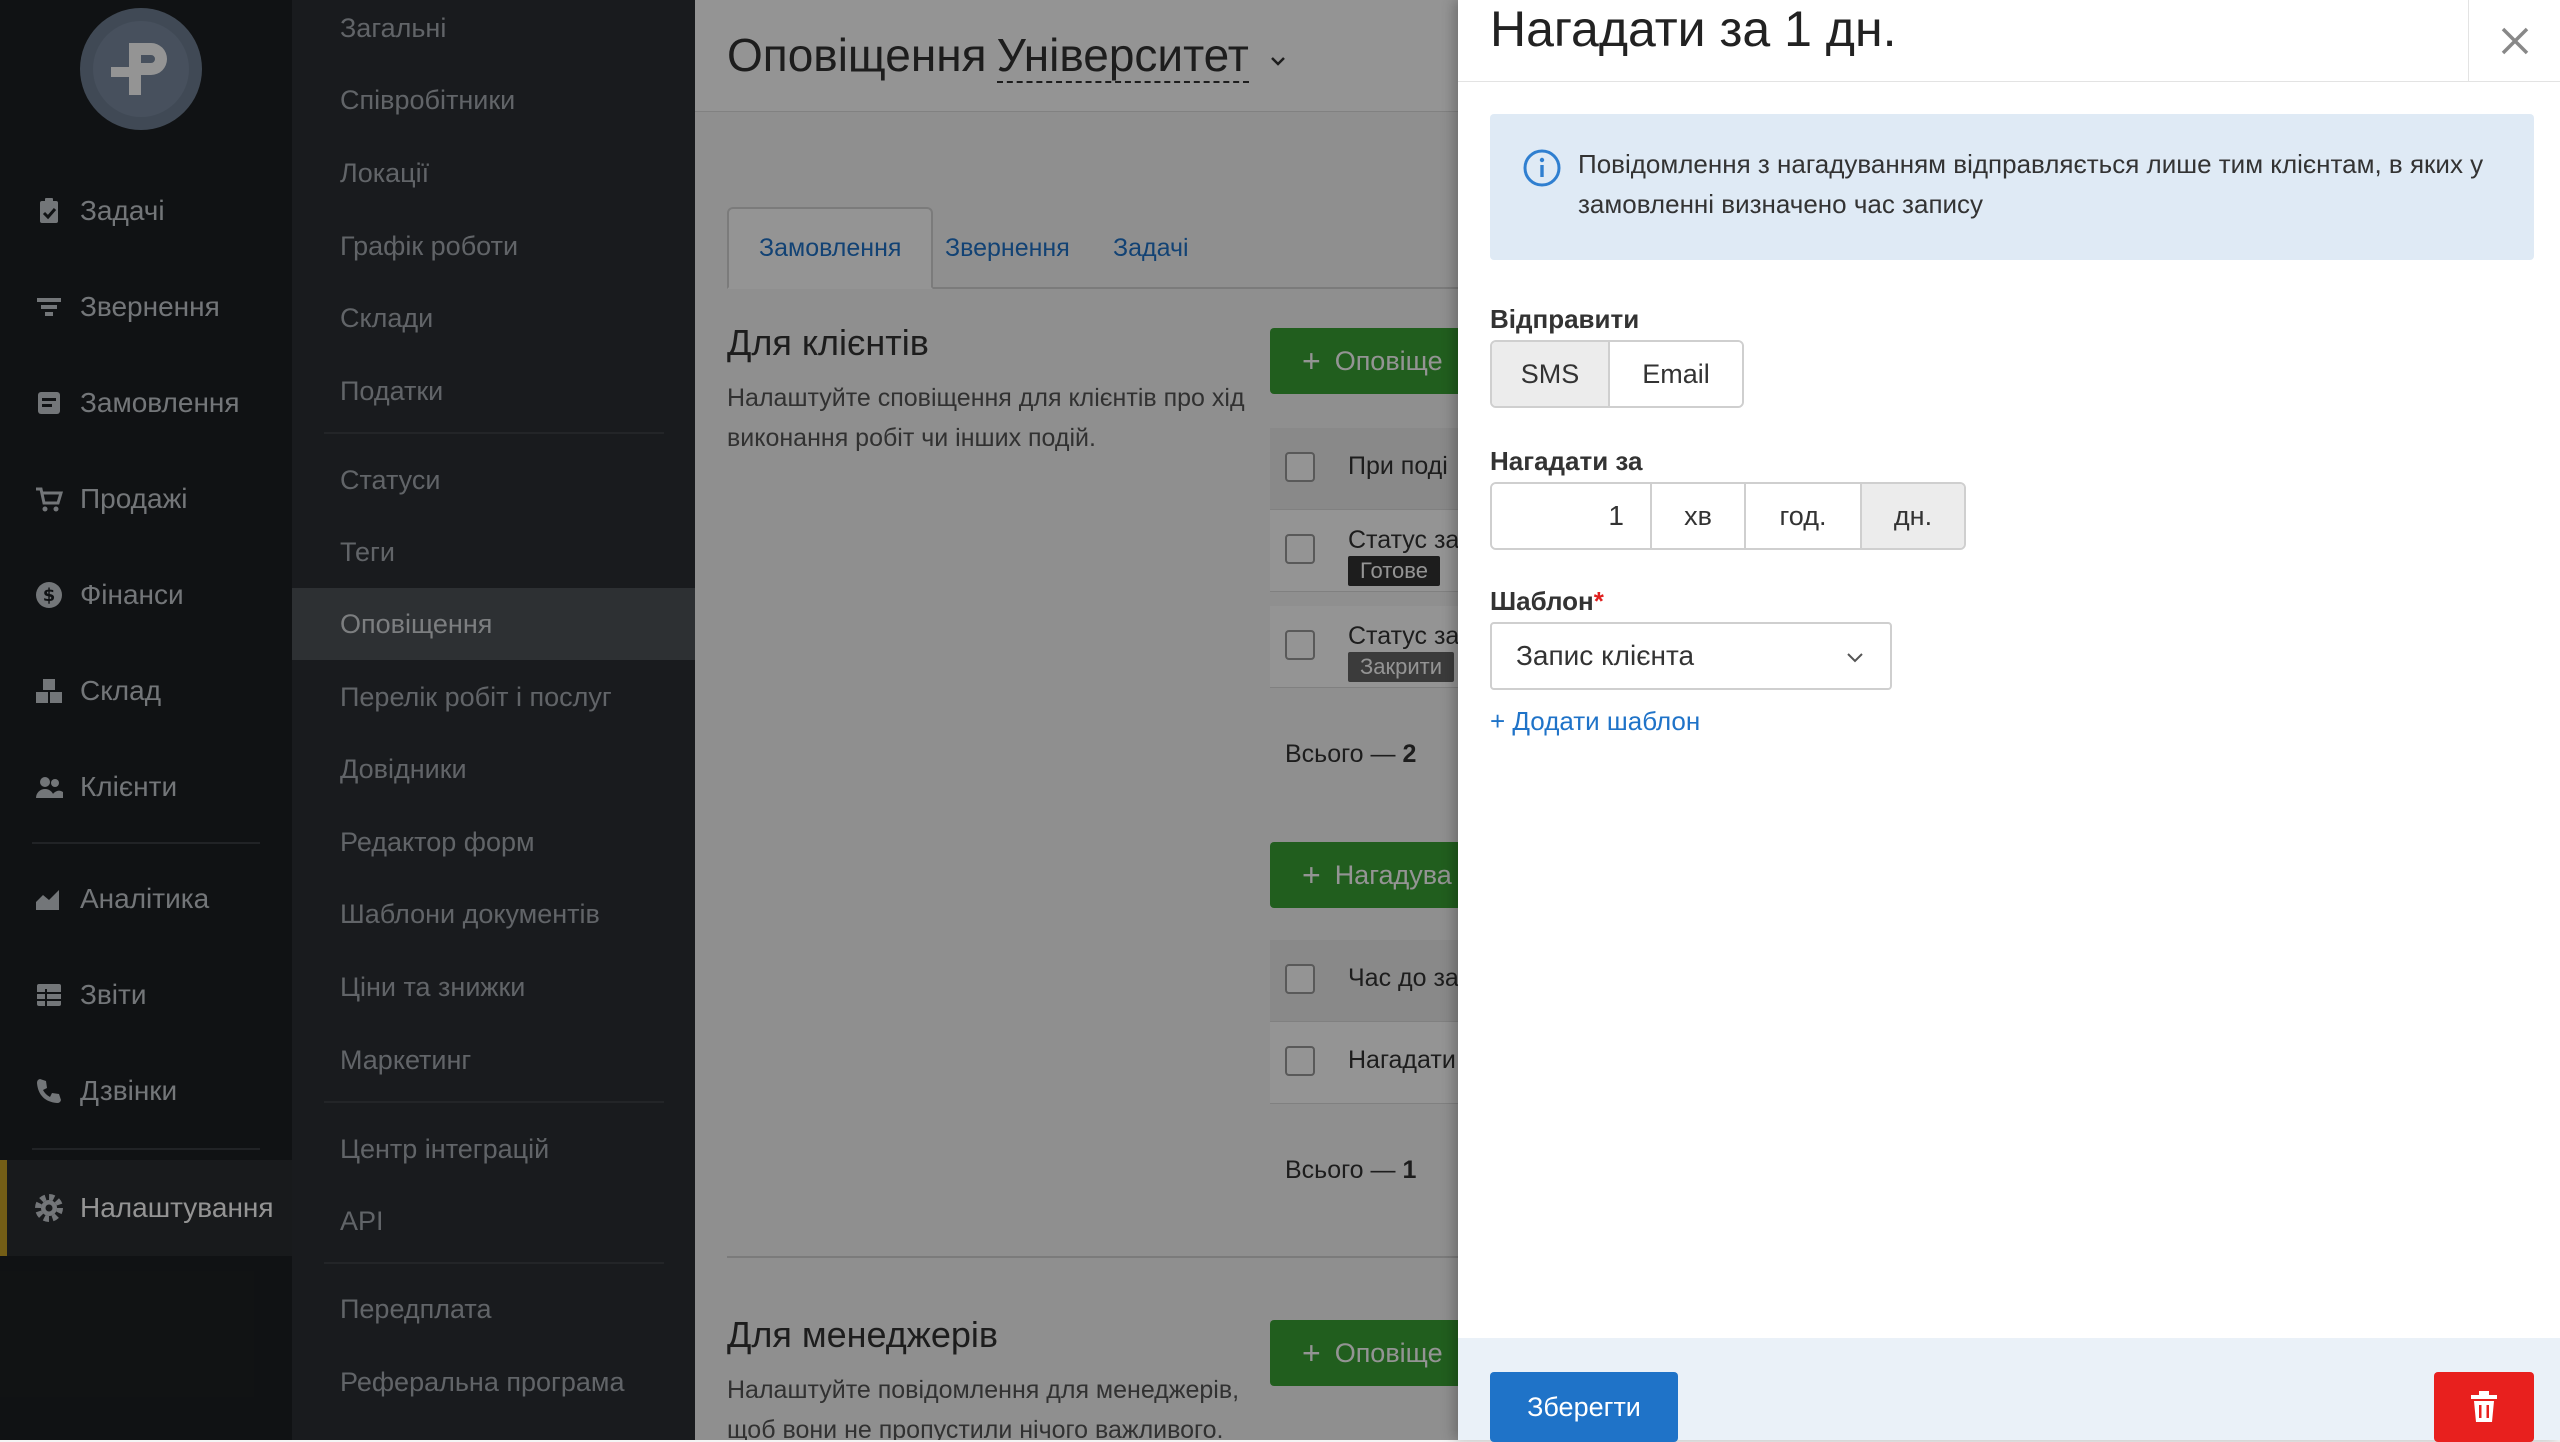 The width and height of the screenshot is (2560, 1442). What do you see at coordinates (49, 499) in the screenshot?
I see `cart-icon` at bounding box center [49, 499].